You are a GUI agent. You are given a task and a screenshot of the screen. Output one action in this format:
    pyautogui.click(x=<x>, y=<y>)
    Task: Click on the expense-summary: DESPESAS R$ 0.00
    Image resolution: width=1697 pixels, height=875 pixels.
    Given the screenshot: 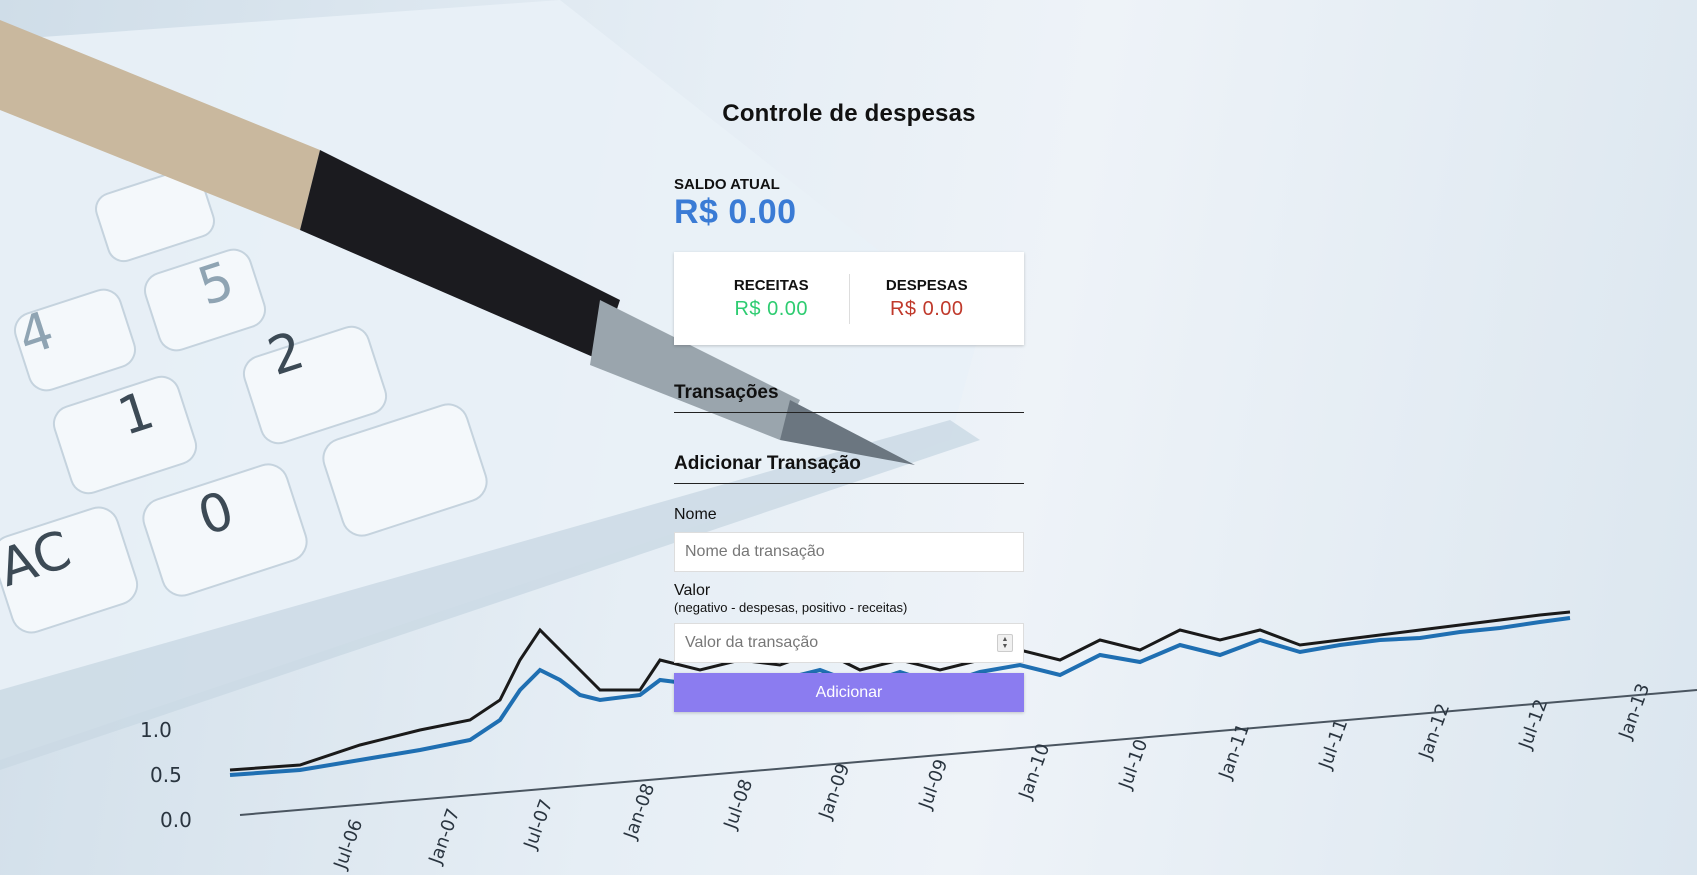 What is the action you would take?
    pyautogui.click(x=927, y=299)
    